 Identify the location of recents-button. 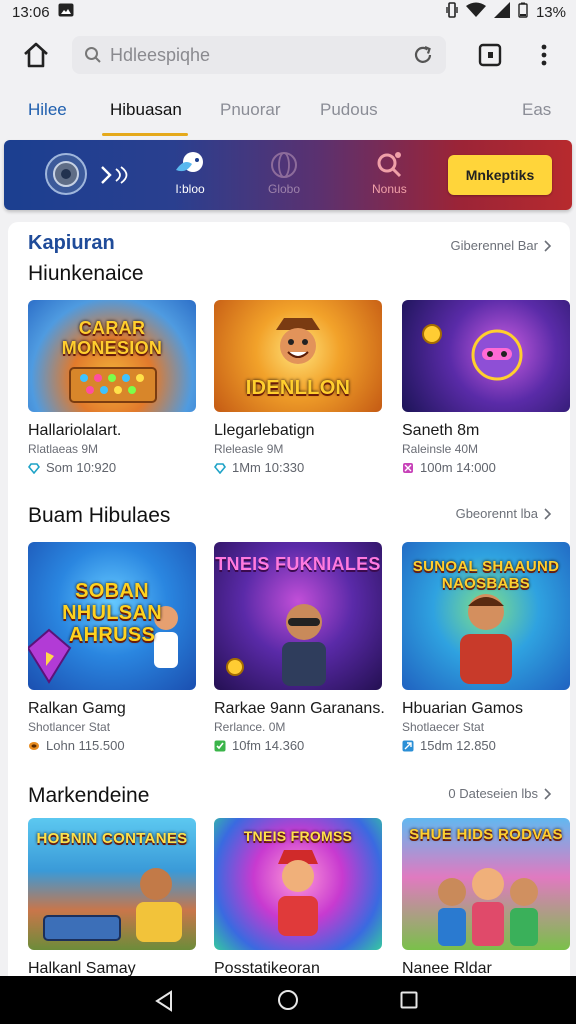
(409, 1002).